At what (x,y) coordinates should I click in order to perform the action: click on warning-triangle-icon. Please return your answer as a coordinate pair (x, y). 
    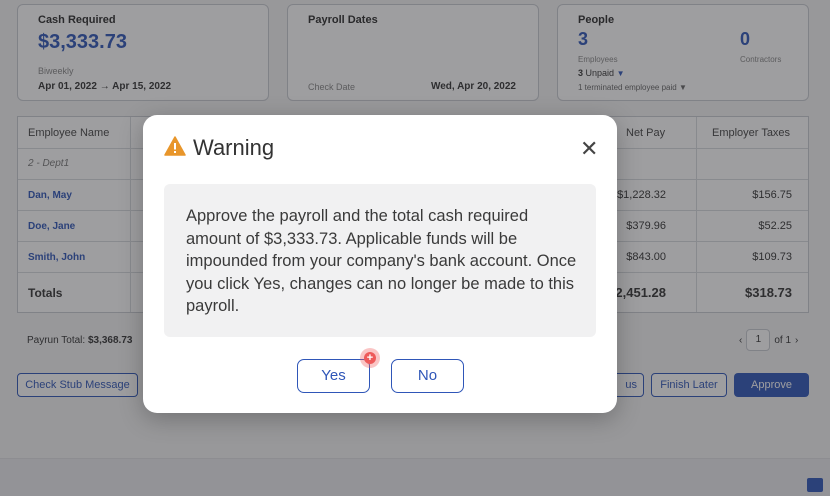
    Looking at the image, I should click on (175, 146).